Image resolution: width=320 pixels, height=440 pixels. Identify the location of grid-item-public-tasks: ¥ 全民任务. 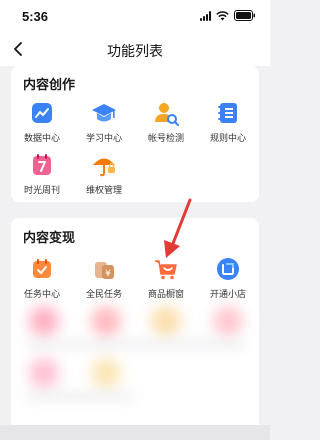
(104, 278).